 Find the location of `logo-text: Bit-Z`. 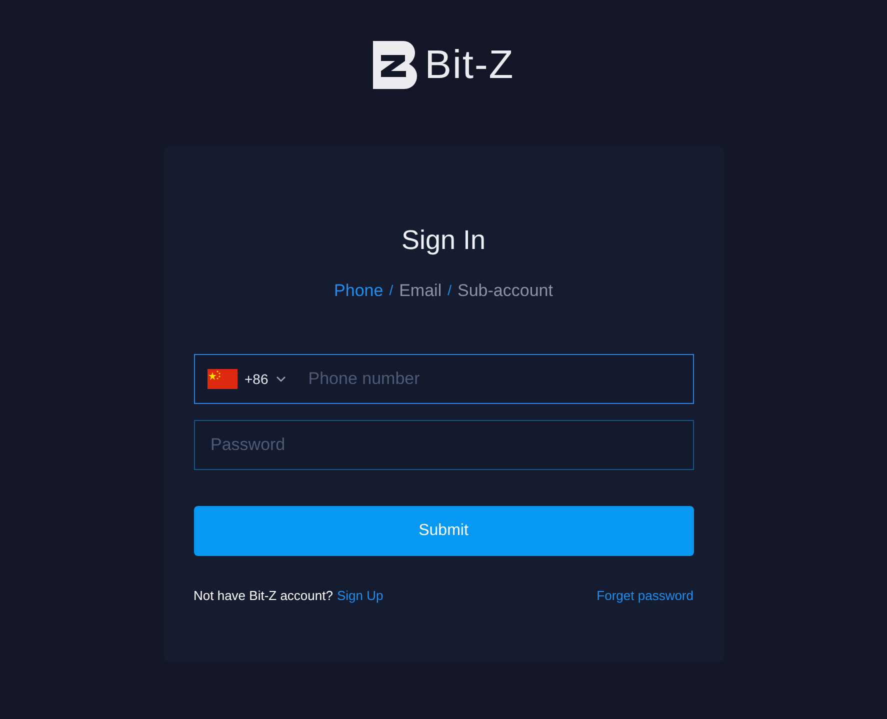

logo-text: Bit-Z is located at coordinates (469, 65).